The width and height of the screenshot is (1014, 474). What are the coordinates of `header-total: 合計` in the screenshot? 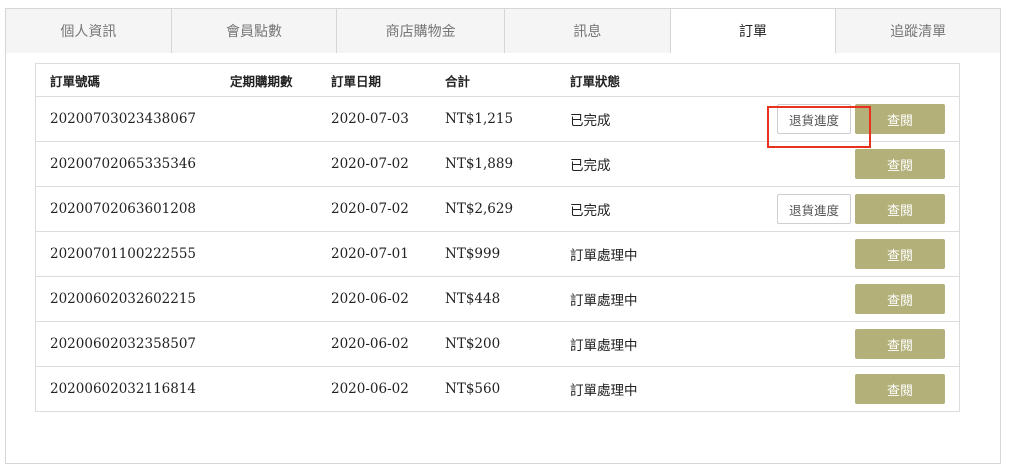 It's located at (458, 81).